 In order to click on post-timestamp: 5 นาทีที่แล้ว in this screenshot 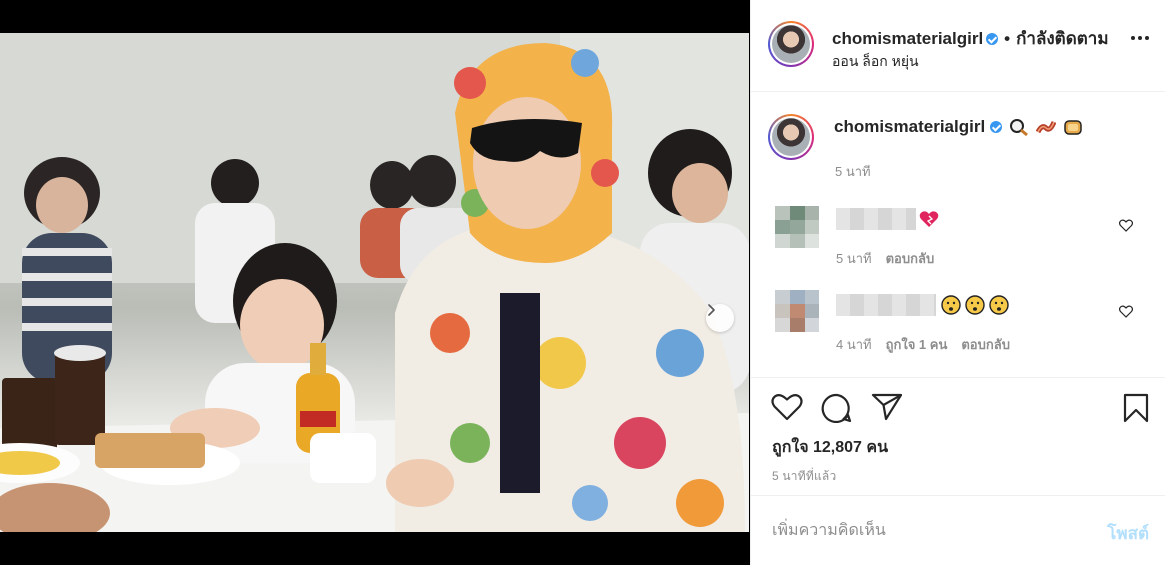, I will do `click(804, 476)`.